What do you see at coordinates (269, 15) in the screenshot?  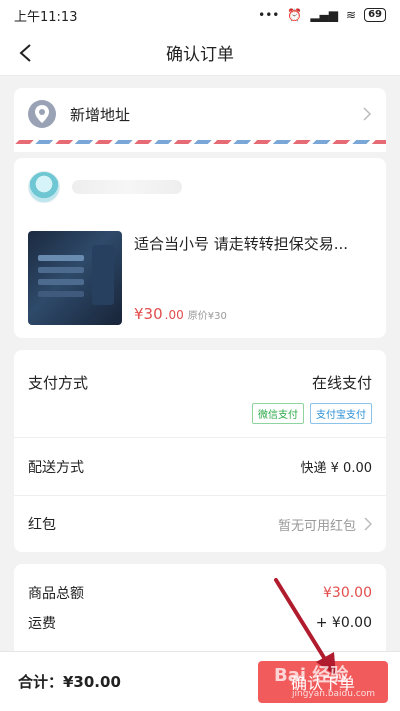 I see `more-icon: •••` at bounding box center [269, 15].